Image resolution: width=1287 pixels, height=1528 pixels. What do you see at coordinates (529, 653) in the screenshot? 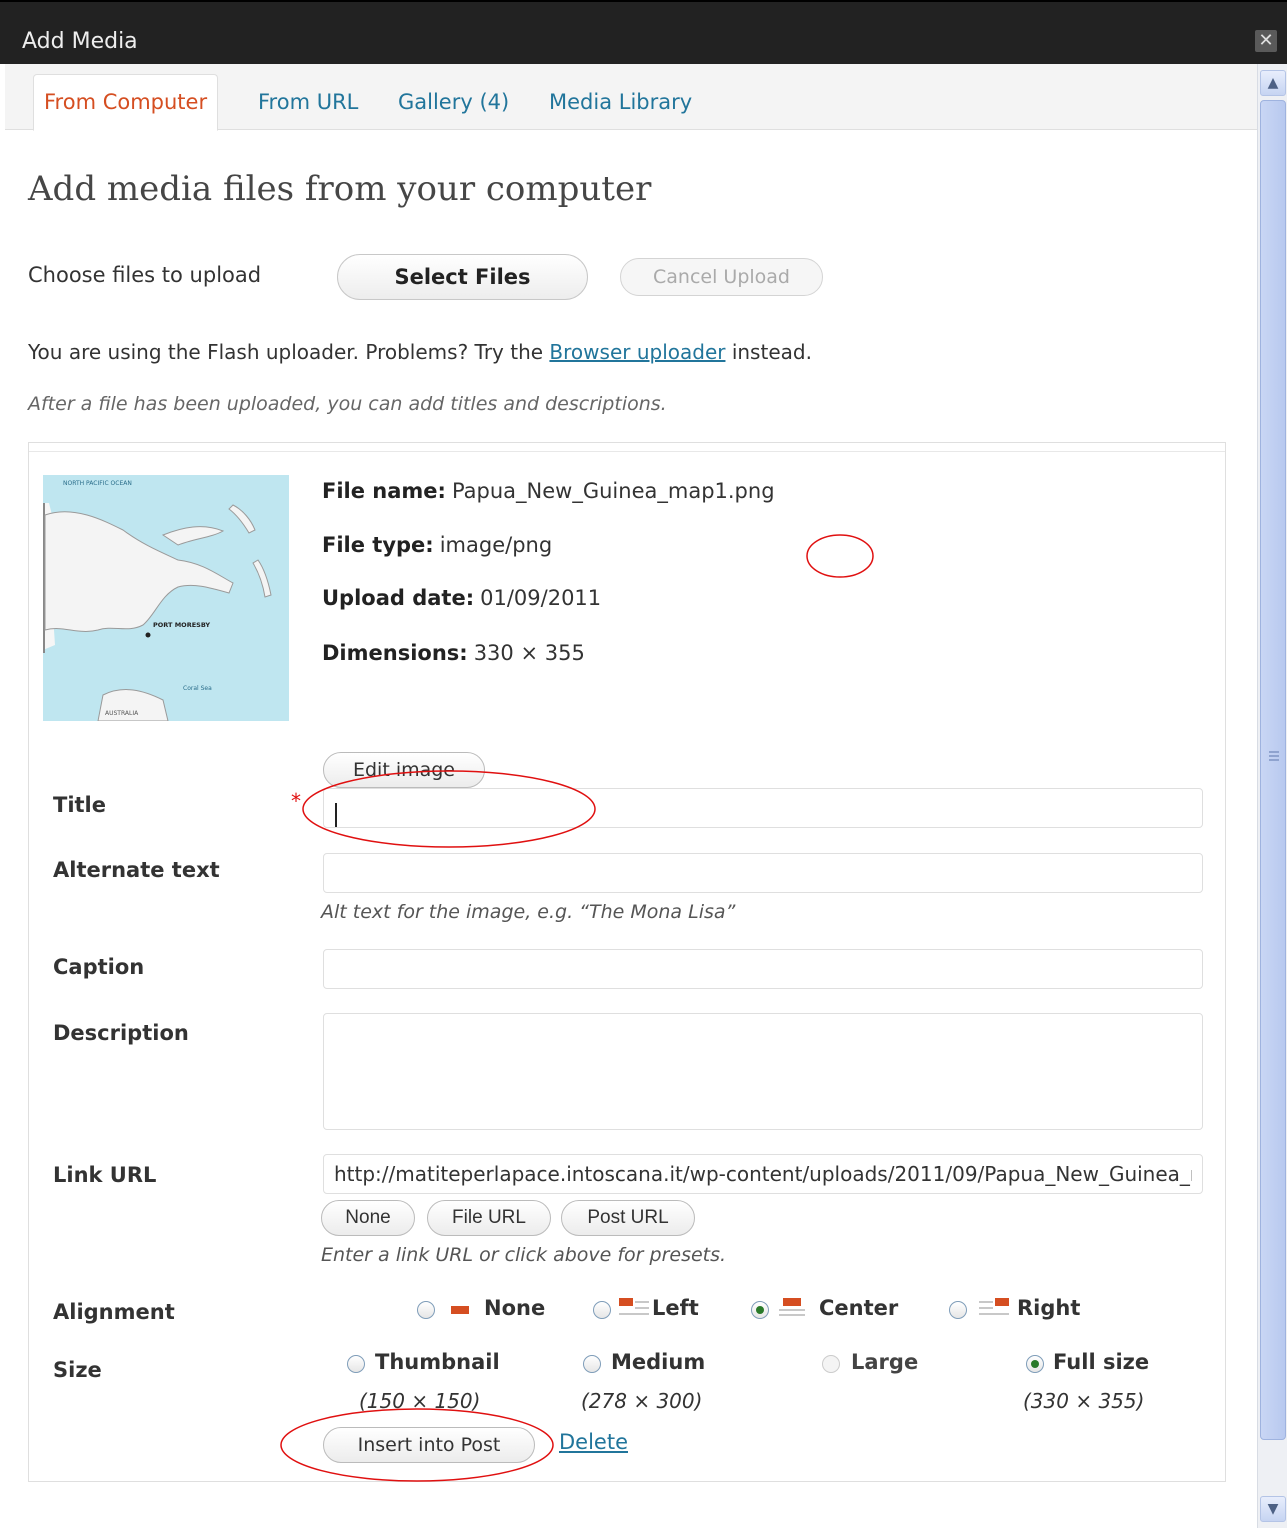
I see `dimensions-value: 330 × 355` at bounding box center [529, 653].